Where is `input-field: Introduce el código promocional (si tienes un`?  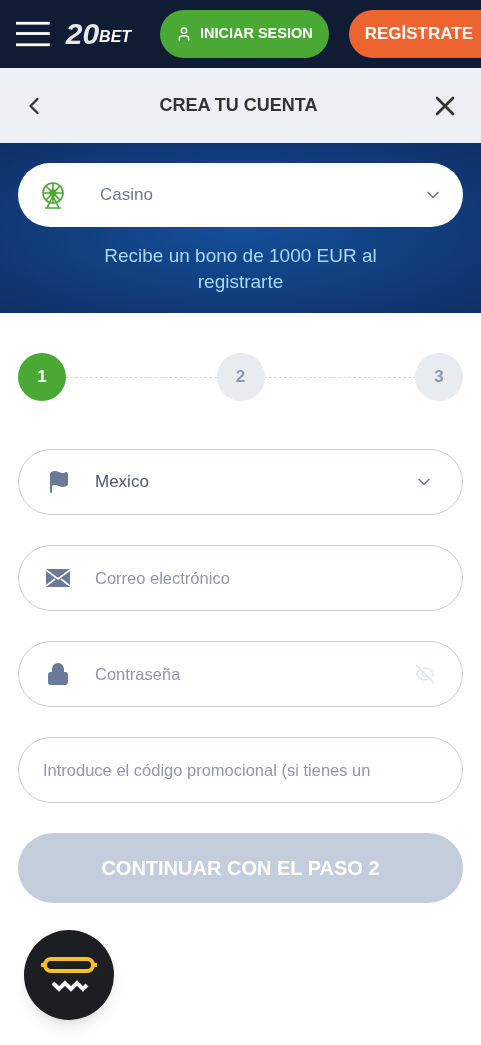
input-field: Introduce el código promocional (si tienes un is located at coordinates (240, 770).